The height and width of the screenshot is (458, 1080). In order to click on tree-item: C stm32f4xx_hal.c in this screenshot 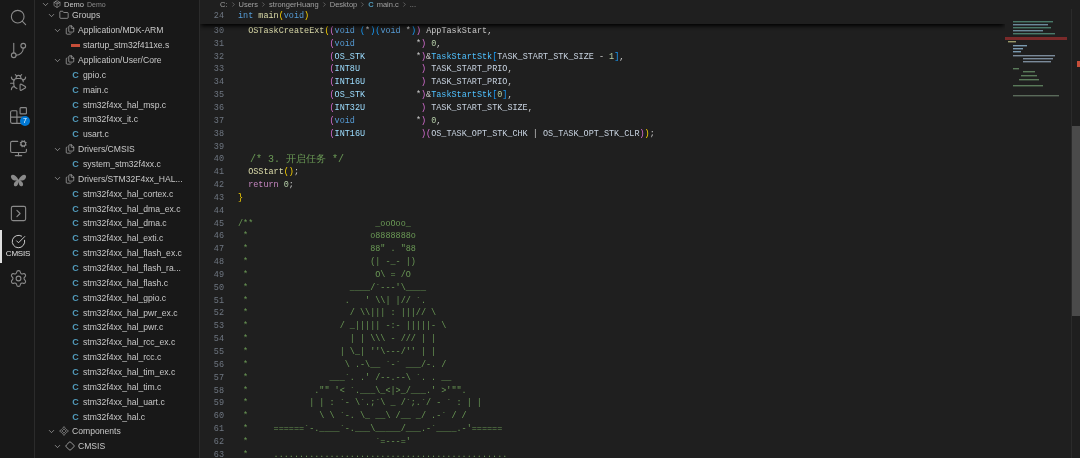, I will do `click(117, 417)`.